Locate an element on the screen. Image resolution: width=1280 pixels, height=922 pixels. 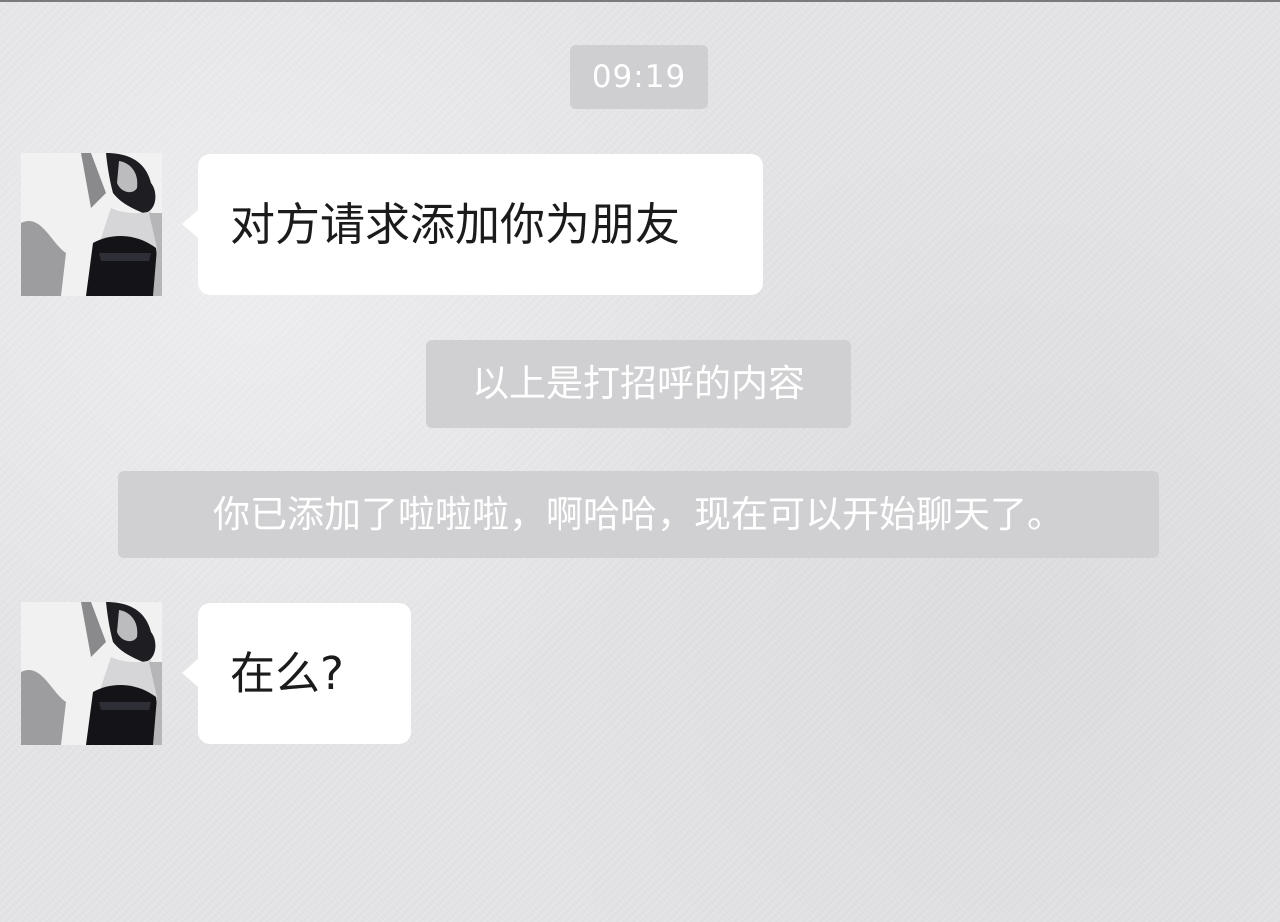
system-notice: 以上是打招呼的内容 is located at coordinates (638, 384).